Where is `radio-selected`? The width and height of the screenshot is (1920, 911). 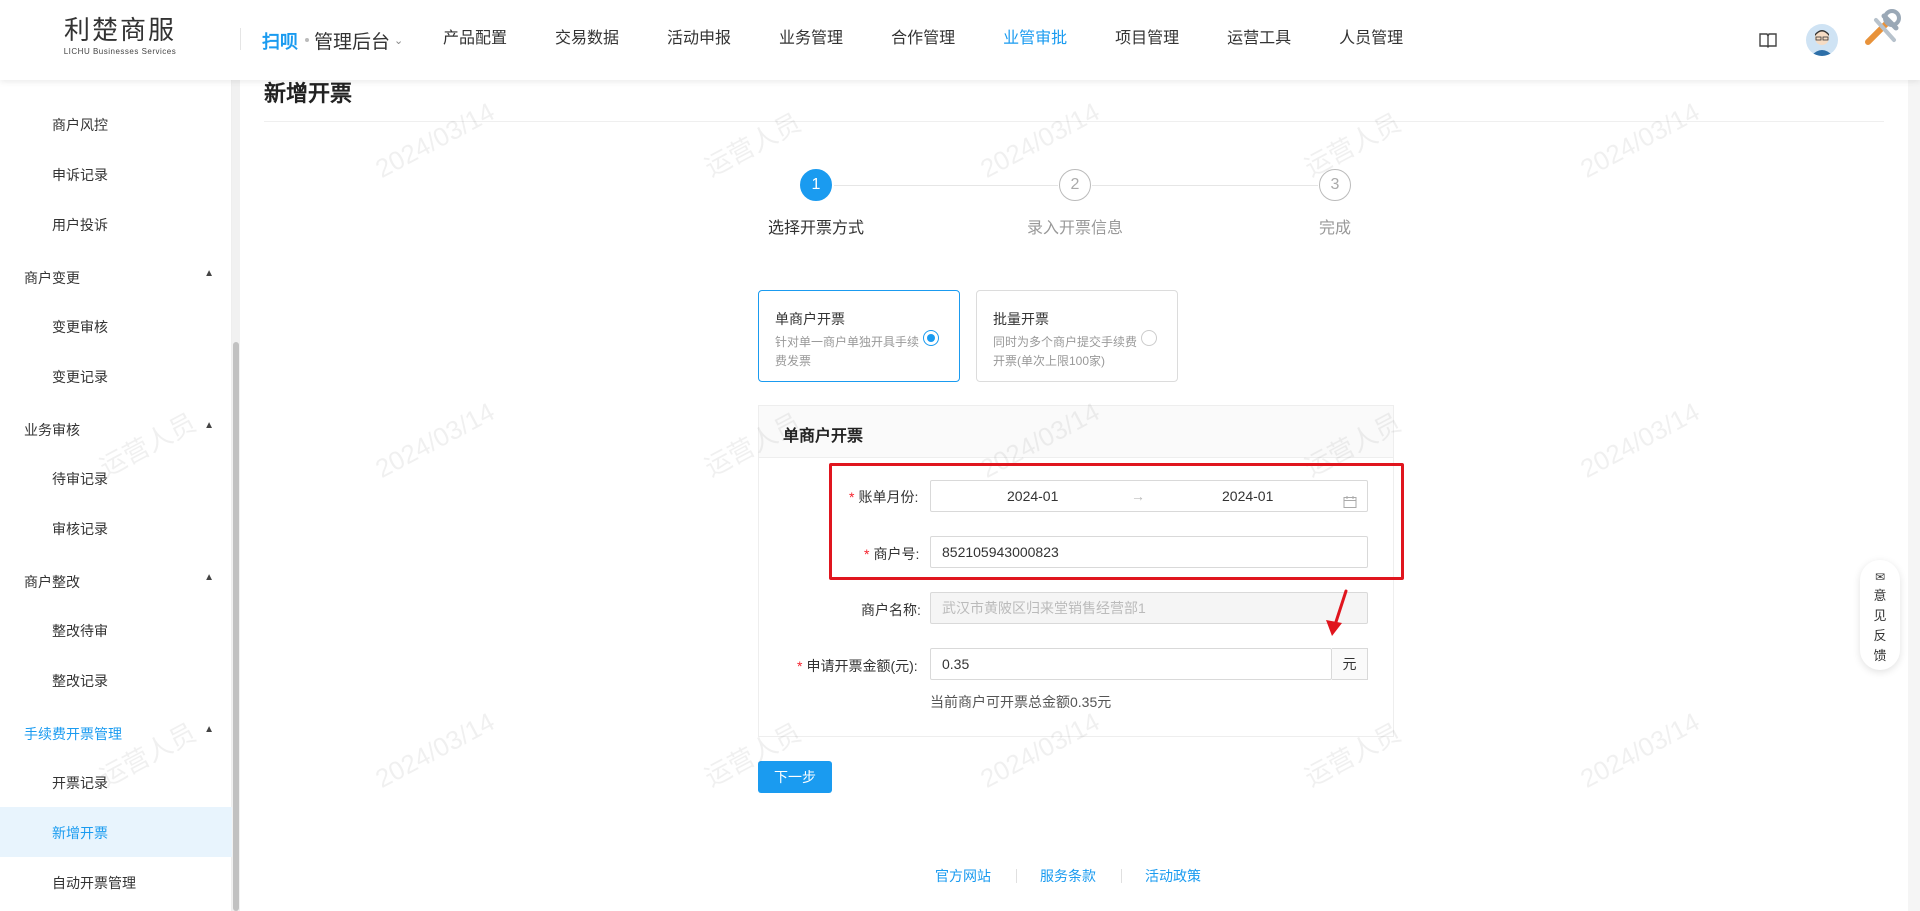
radio-selected is located at coordinates (931, 338).